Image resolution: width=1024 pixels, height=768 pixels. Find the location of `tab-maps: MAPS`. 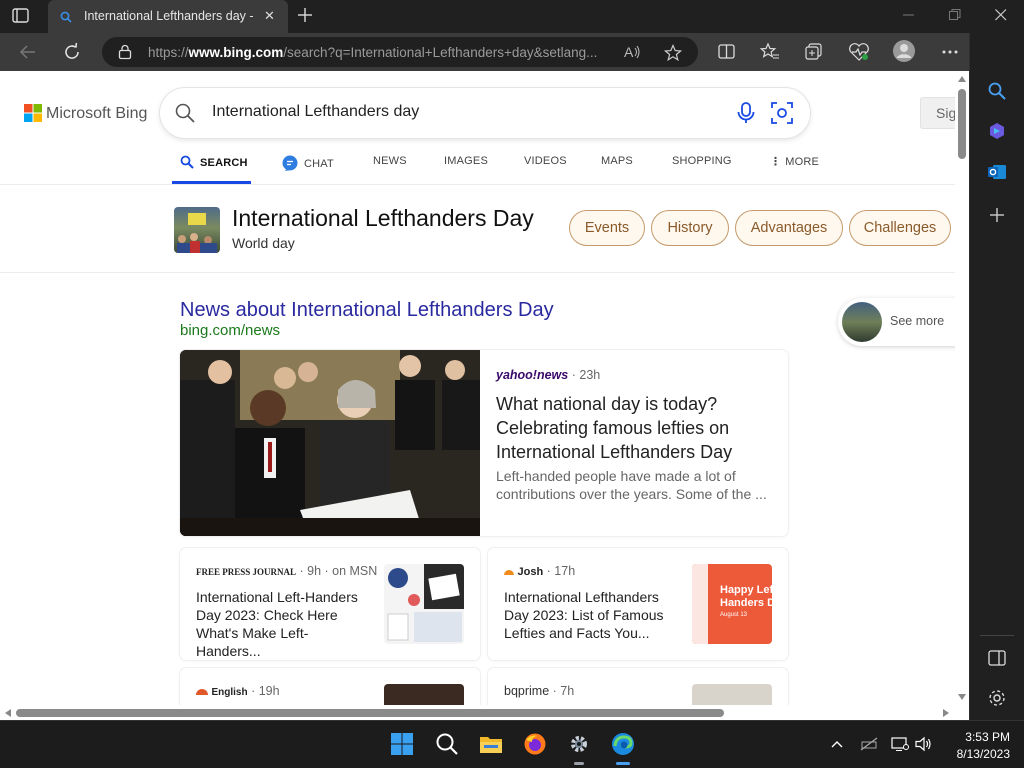

tab-maps: MAPS is located at coordinates (617, 161).